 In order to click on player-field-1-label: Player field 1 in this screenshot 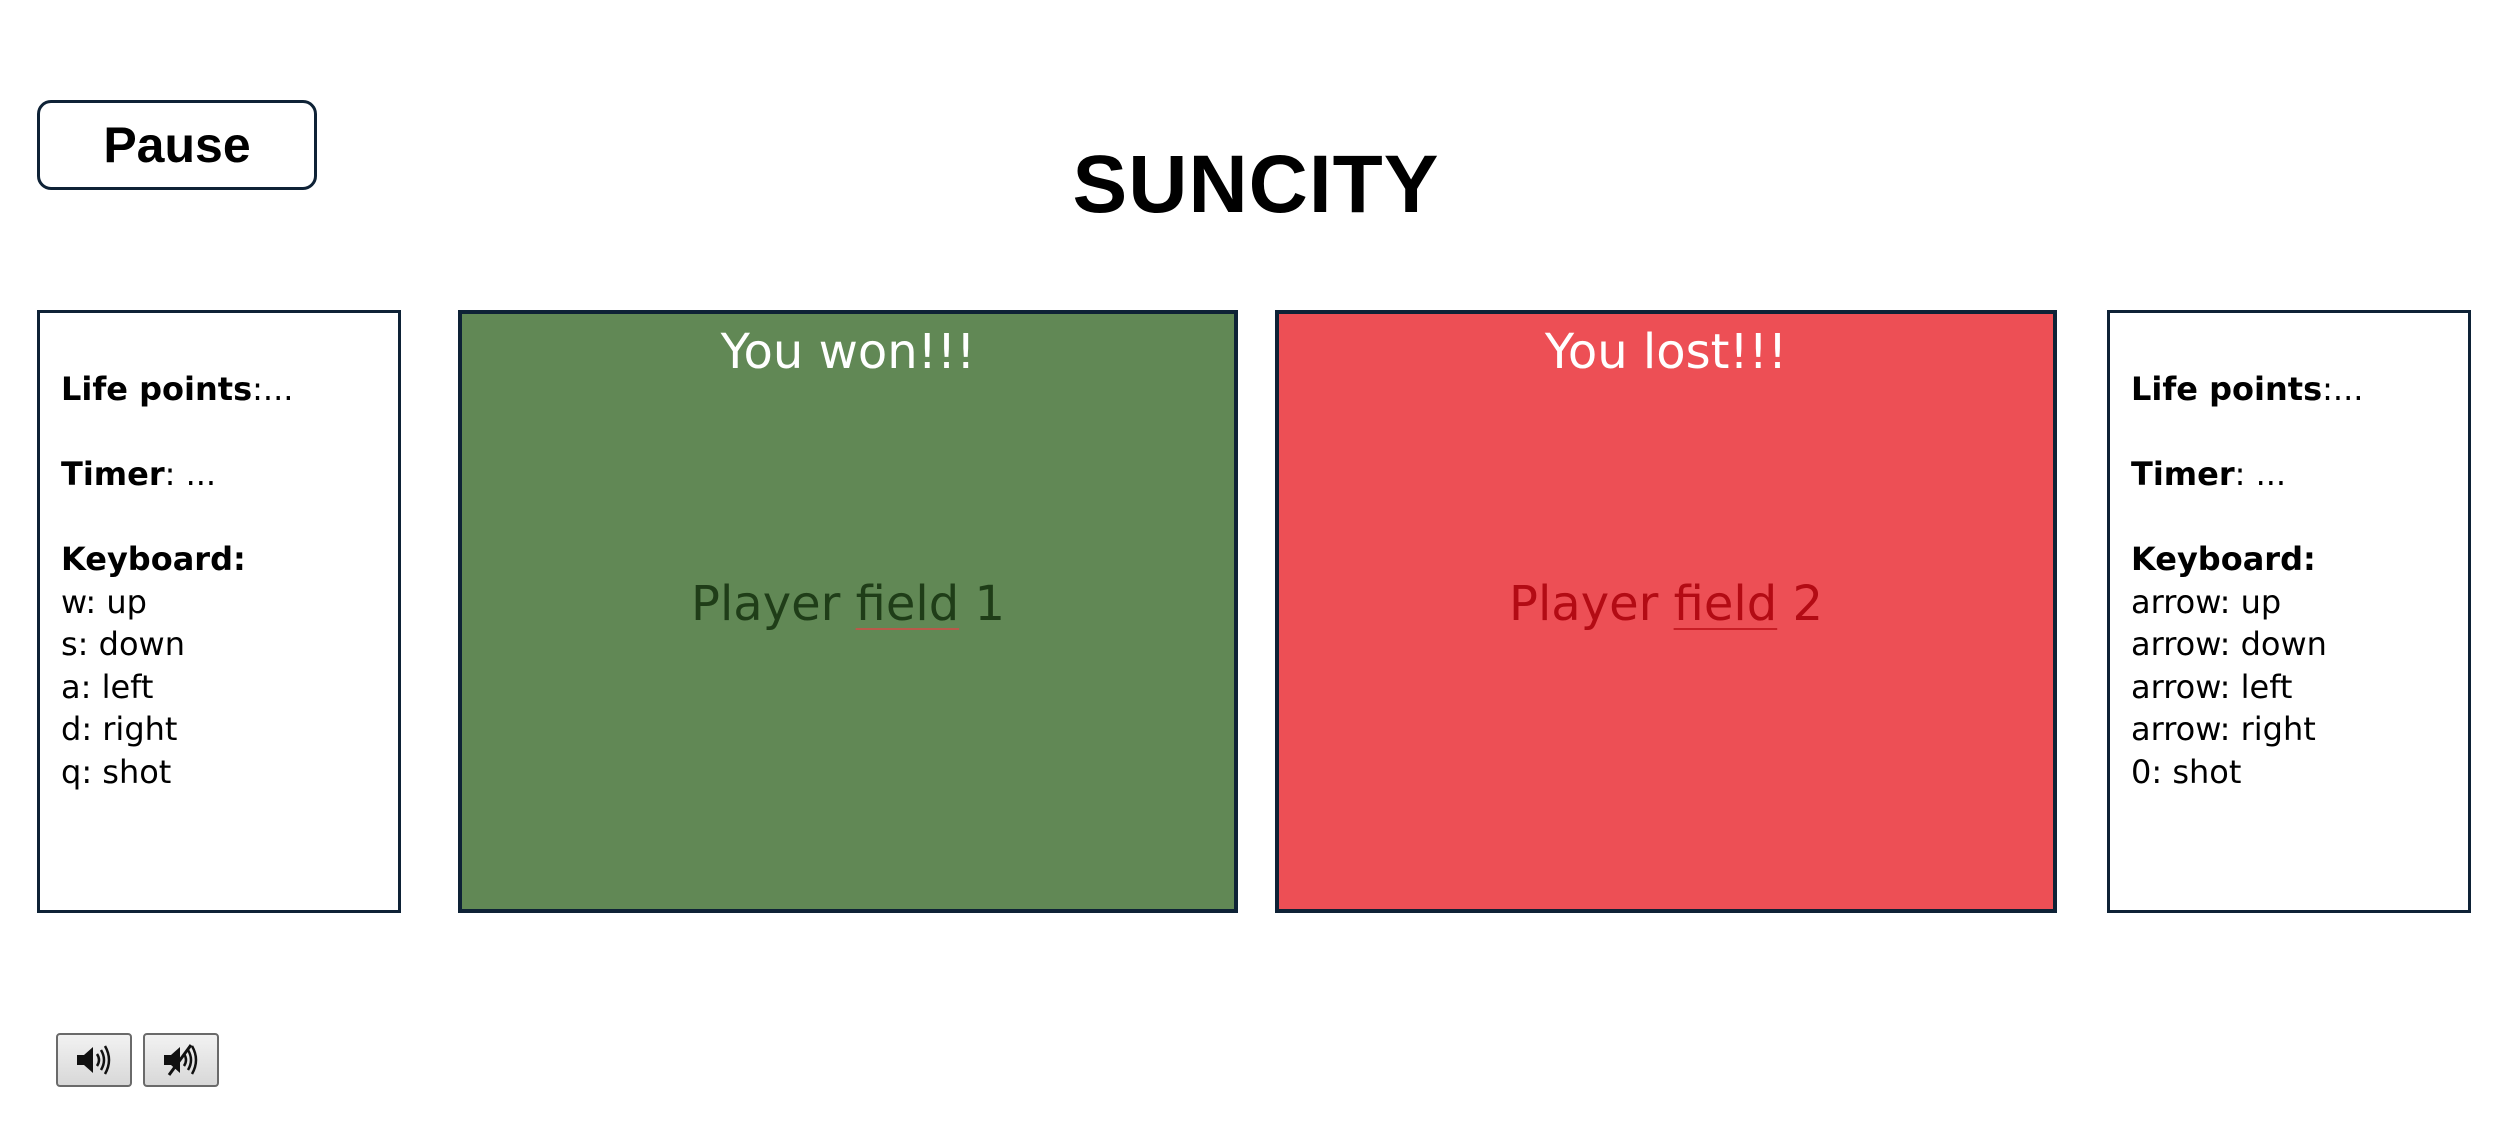, I will do `click(848, 604)`.